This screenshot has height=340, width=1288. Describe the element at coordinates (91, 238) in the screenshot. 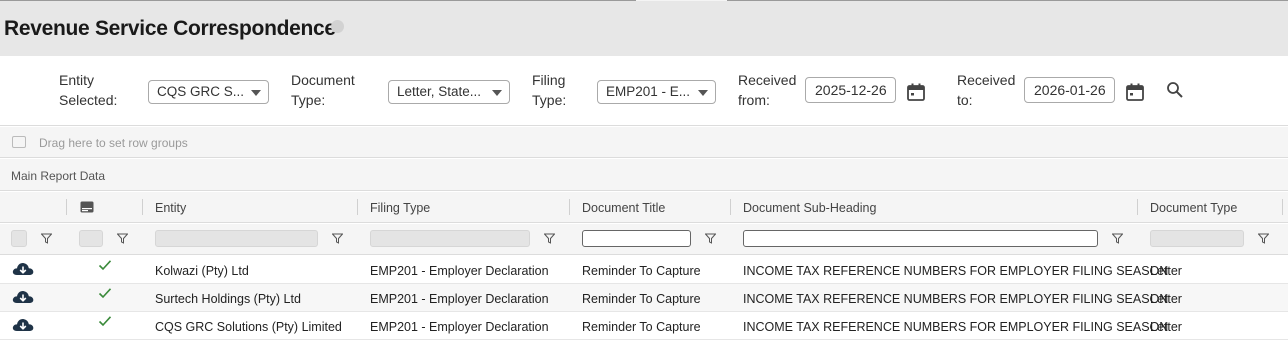

I see `status-filter-box` at that location.